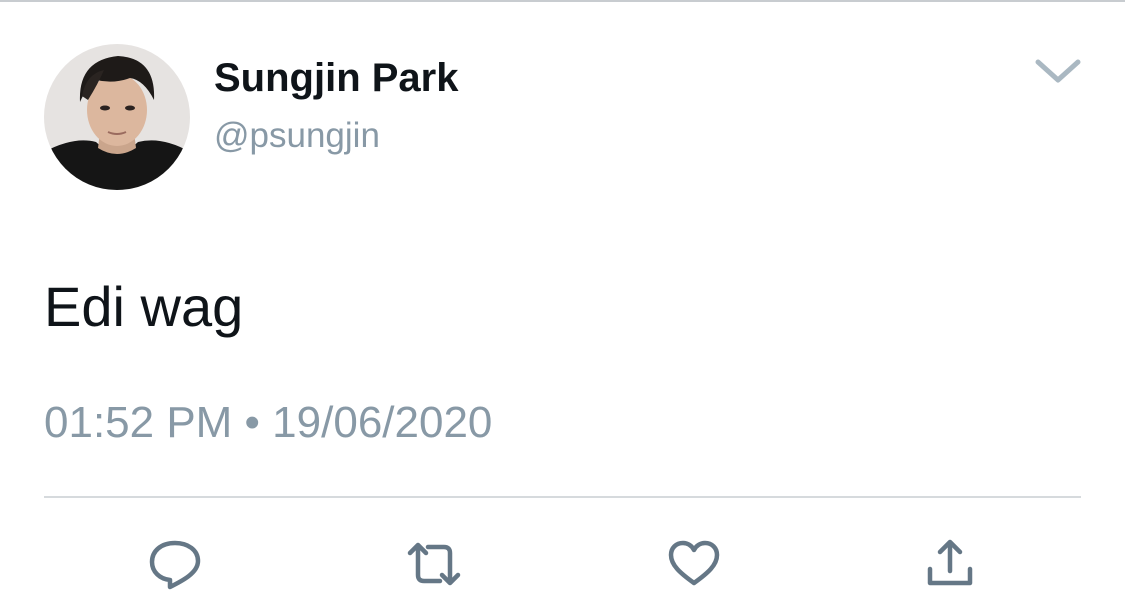  I want to click on top-divider, so click(562, 1).